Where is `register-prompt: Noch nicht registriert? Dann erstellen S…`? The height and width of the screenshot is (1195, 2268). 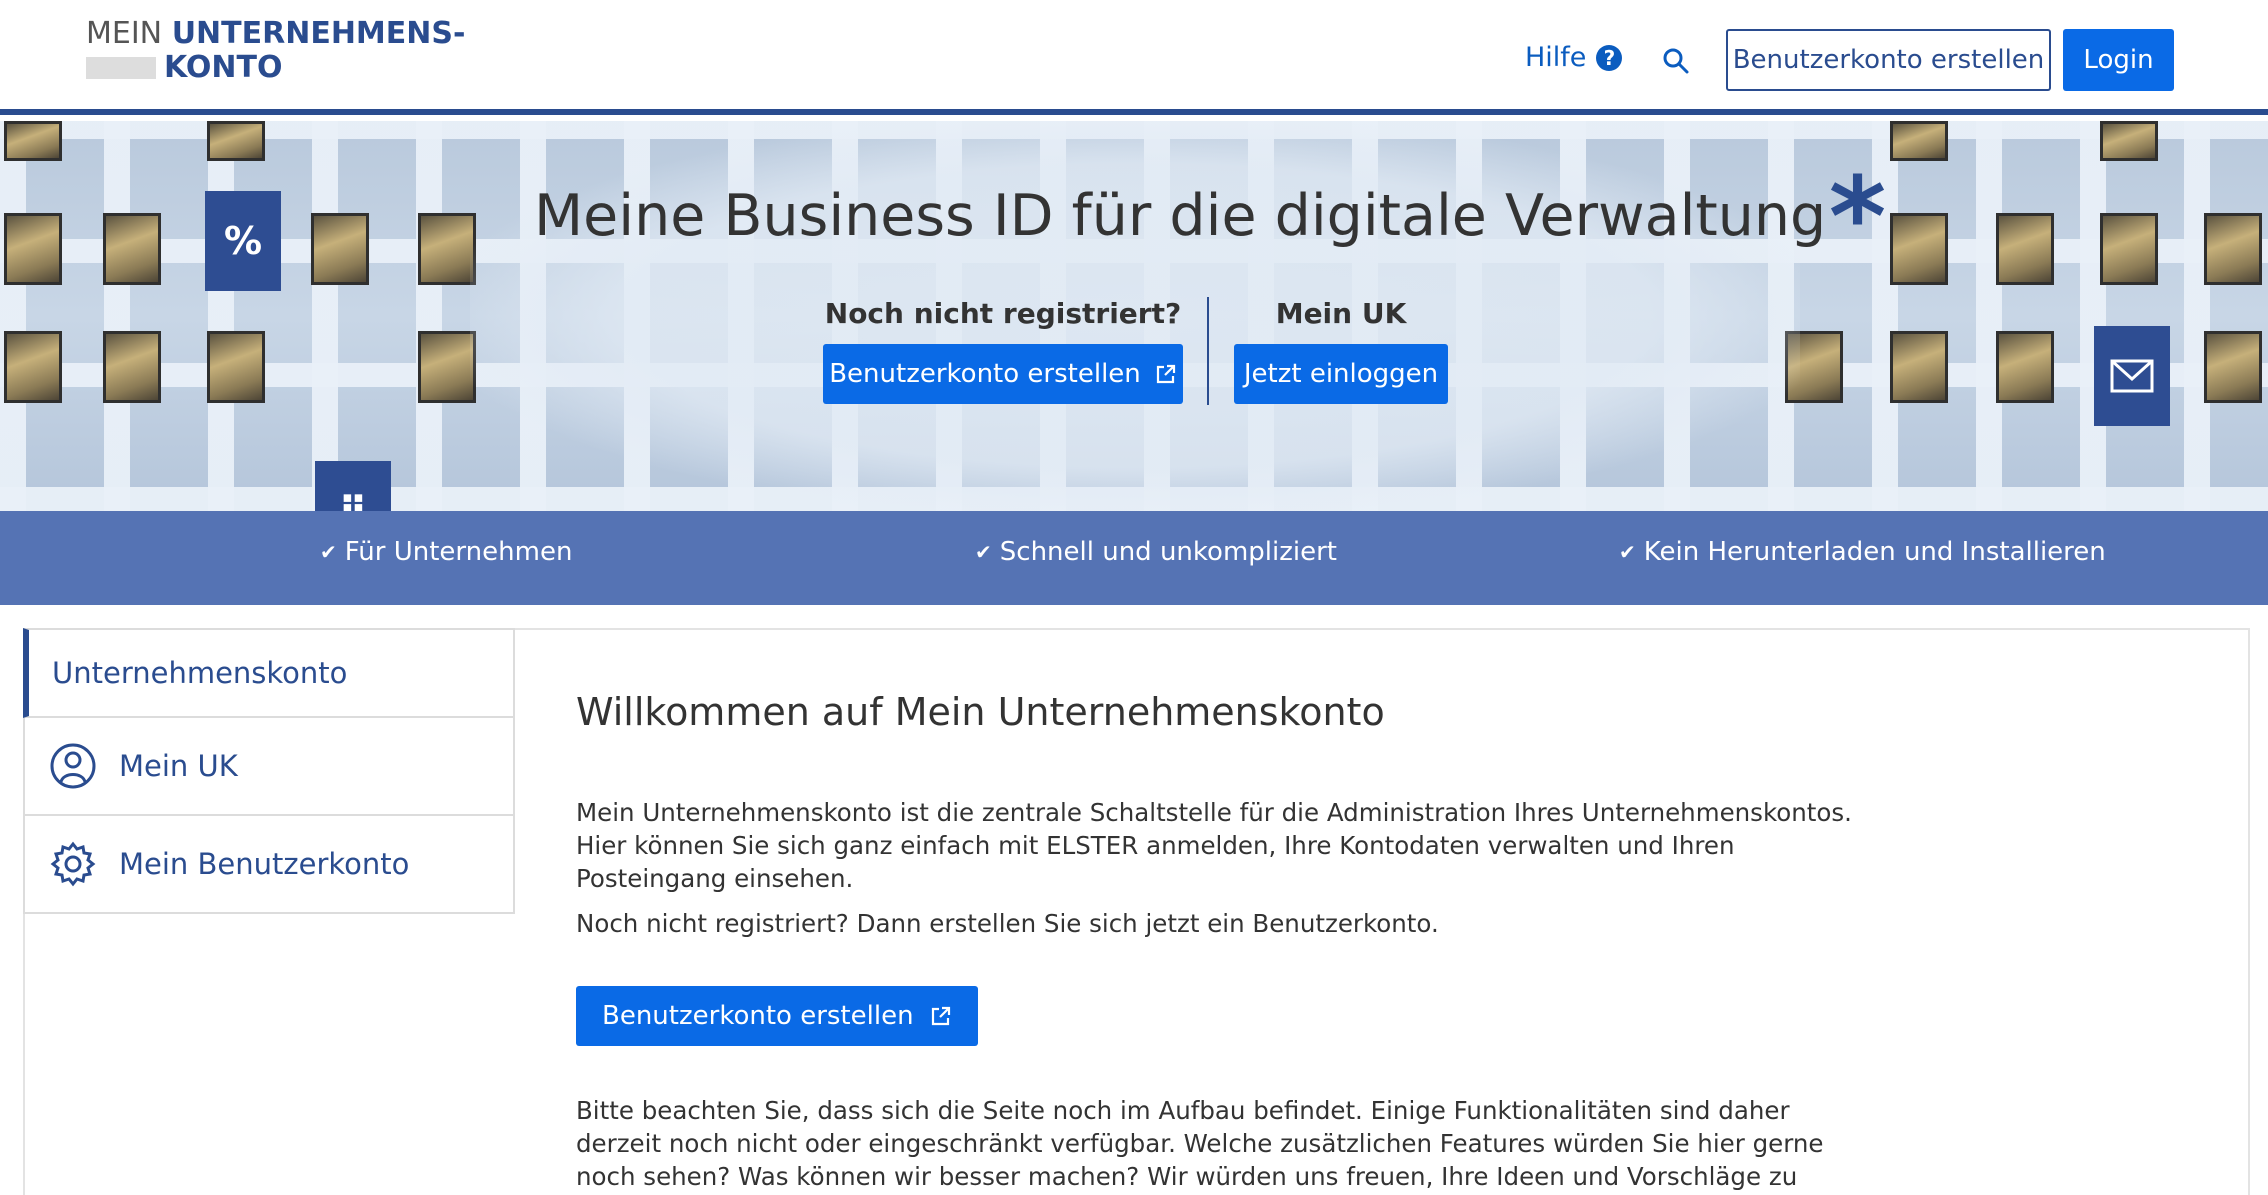 register-prompt: Noch nicht registriert? Dann erstellen S… is located at coordinates (1007, 923).